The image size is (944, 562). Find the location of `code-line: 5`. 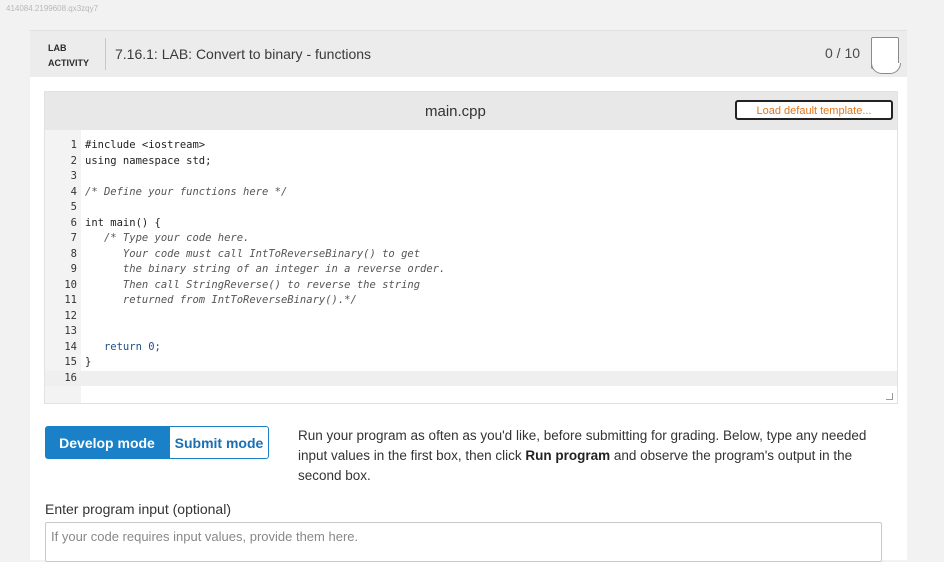

code-line: 5 is located at coordinates (471, 208).